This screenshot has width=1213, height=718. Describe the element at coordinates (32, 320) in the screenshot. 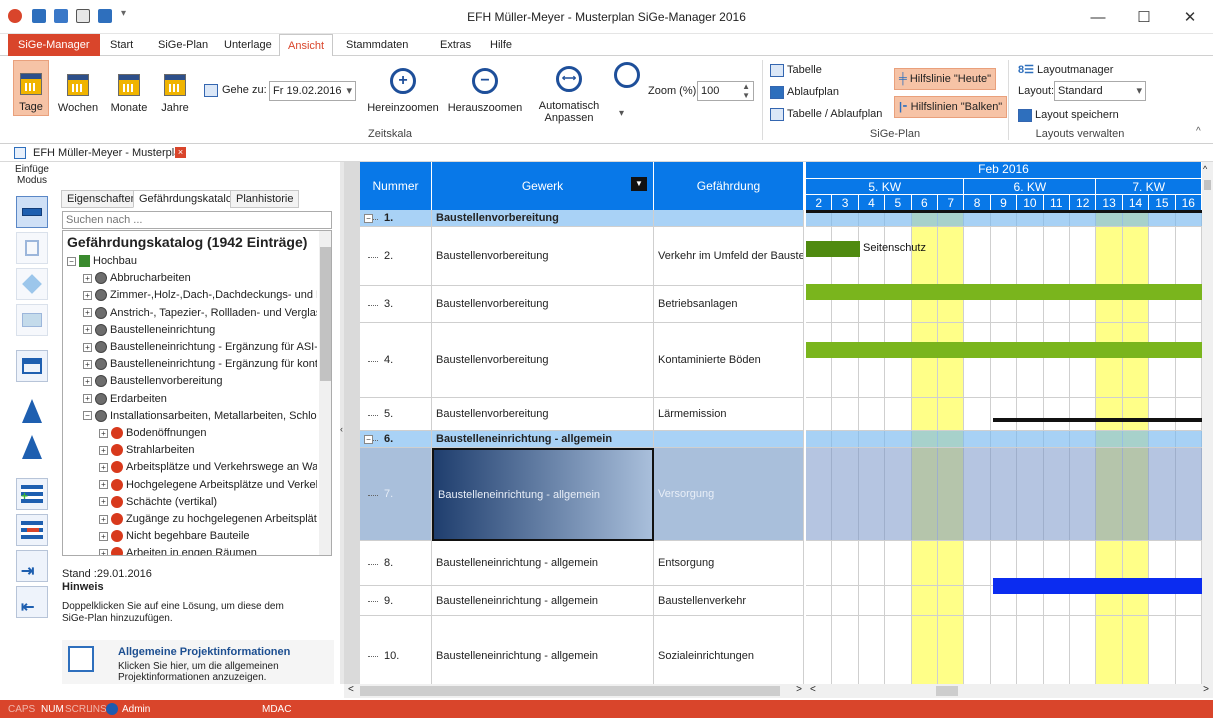

I see `insert-image-tool` at that location.